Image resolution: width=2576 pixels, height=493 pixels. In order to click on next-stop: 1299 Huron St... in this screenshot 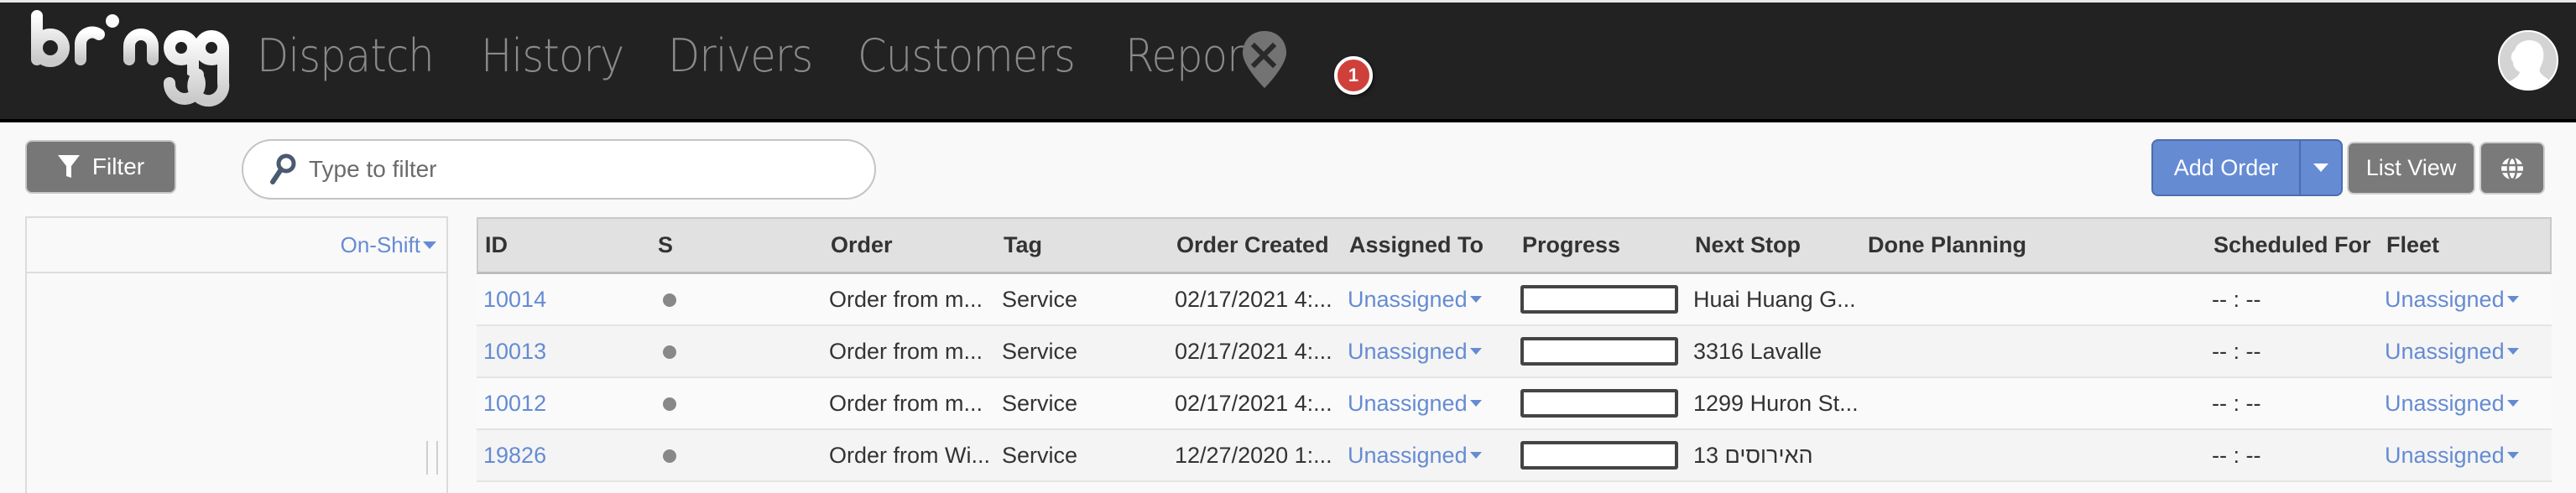, I will do `click(1776, 403)`.